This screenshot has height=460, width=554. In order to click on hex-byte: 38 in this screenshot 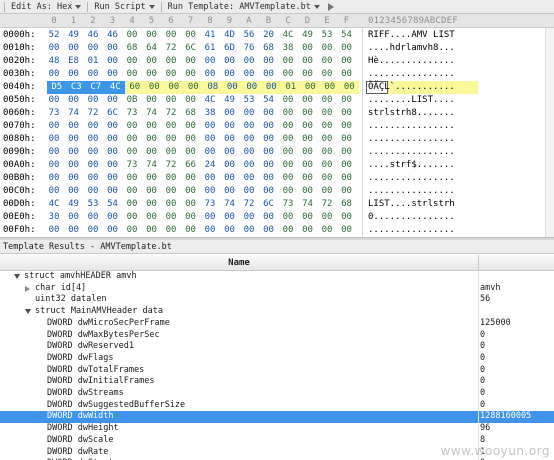, I will do `click(288, 48)`.